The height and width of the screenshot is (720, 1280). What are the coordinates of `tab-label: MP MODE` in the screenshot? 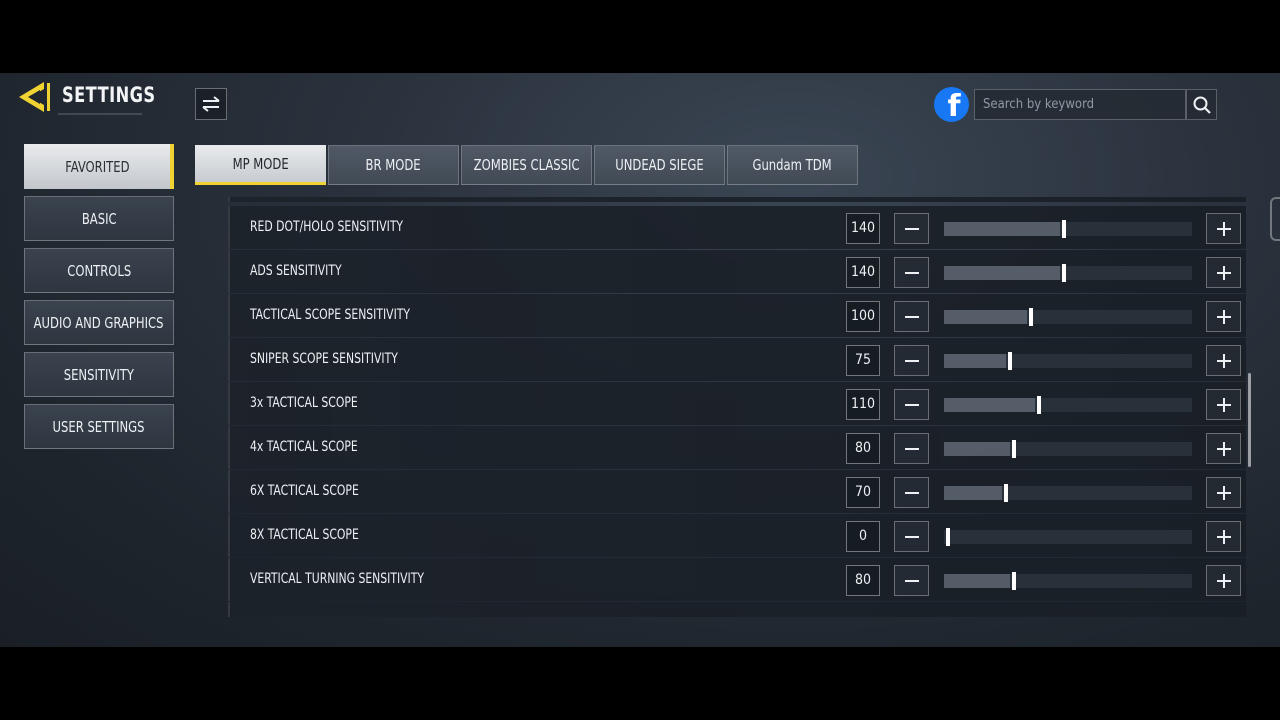 It's located at (260, 163).